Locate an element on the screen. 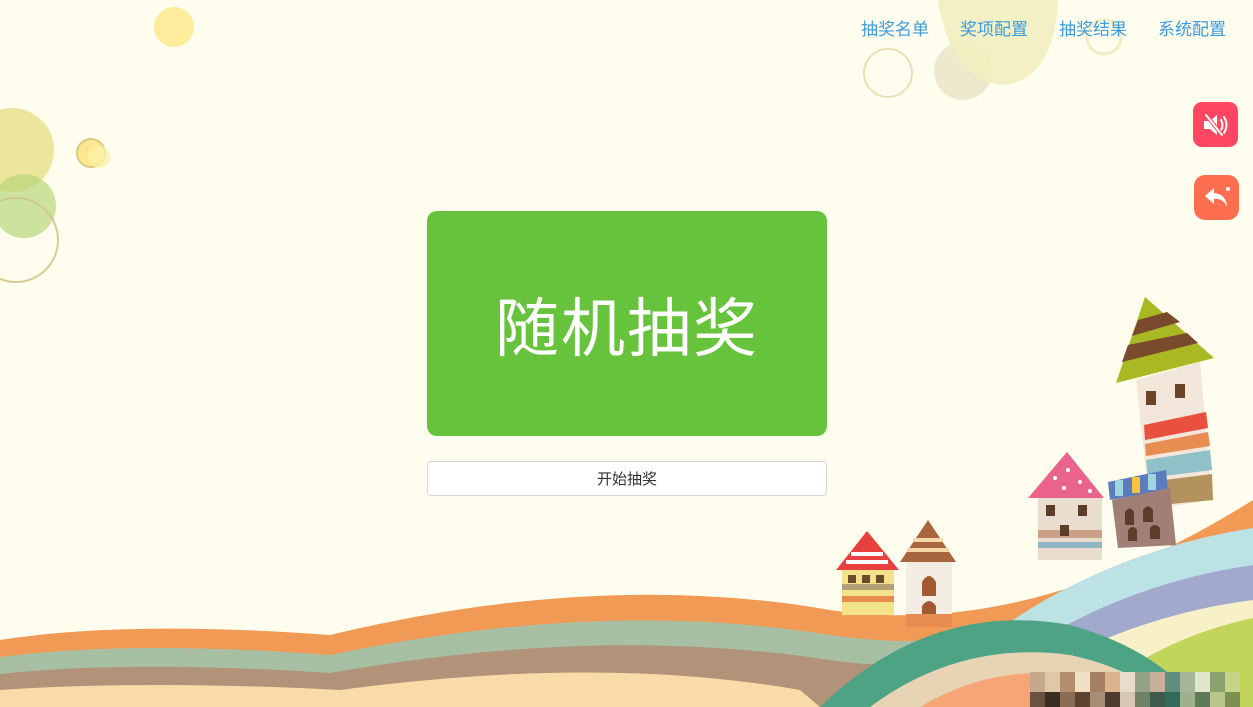 The image size is (1253, 707). reply-arrow-icon is located at coordinates (1217, 196).